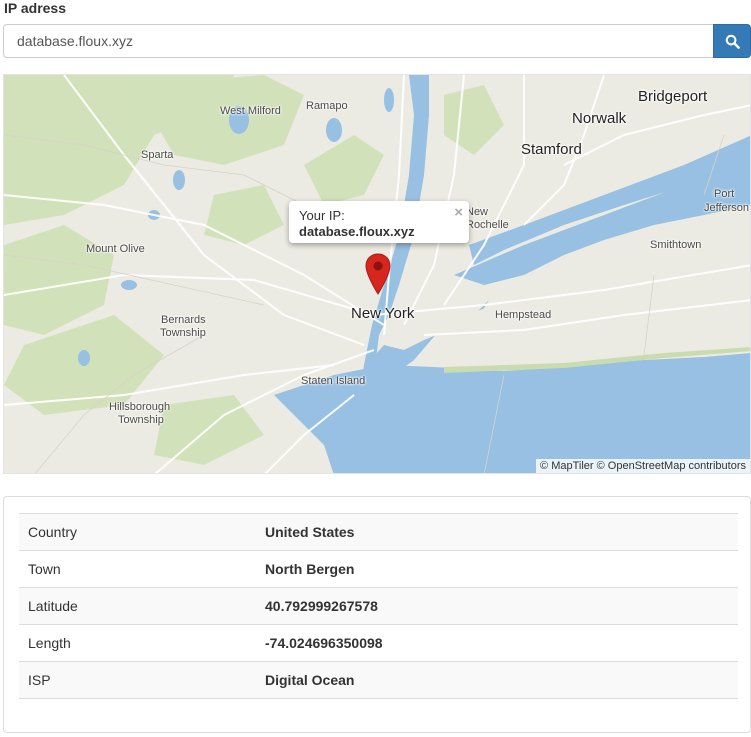 Image resolution: width=751 pixels, height=737 pixels. I want to click on map-label-hempstead: Hempstead, so click(523, 315).